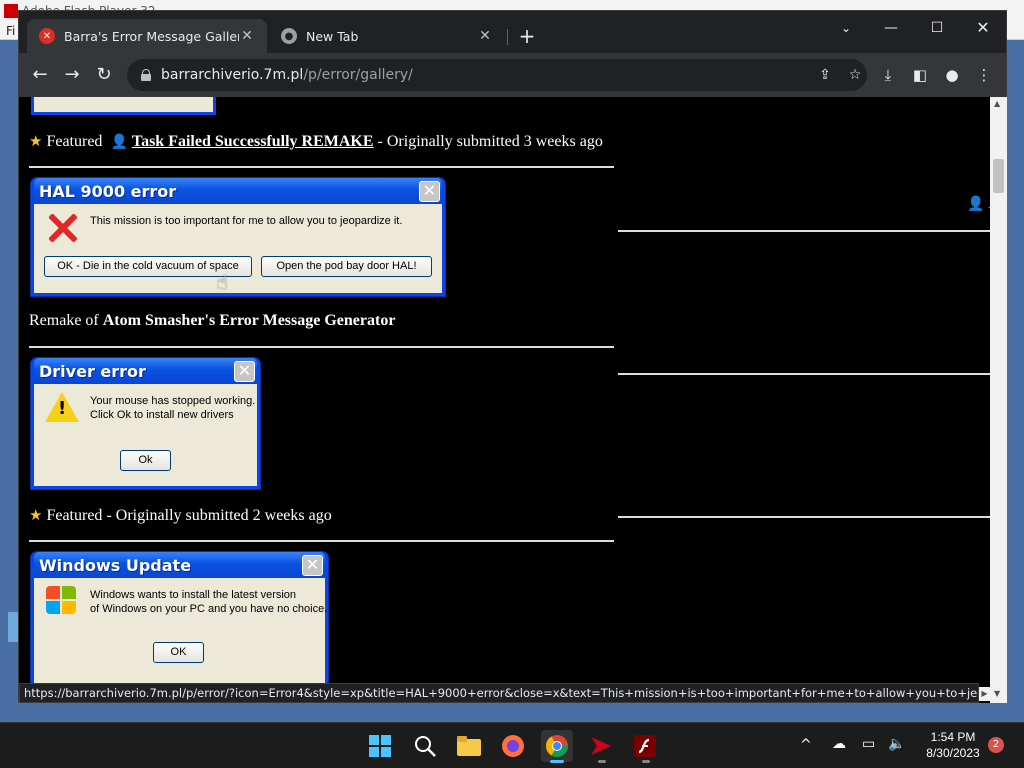 This screenshot has height=768, width=1024. What do you see at coordinates (232, 75) in the screenshot?
I see `url-host: barrarchiverio.7m.pl` at bounding box center [232, 75].